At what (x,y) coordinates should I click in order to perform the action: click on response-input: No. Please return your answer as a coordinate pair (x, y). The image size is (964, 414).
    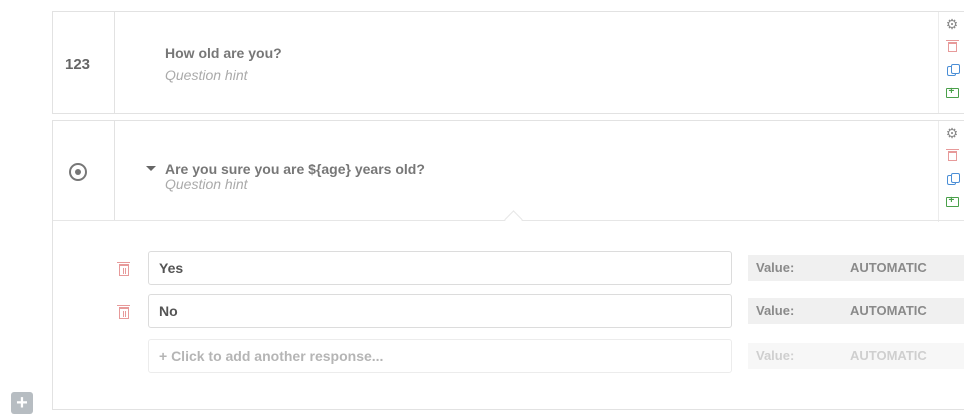
    Looking at the image, I should click on (440, 311).